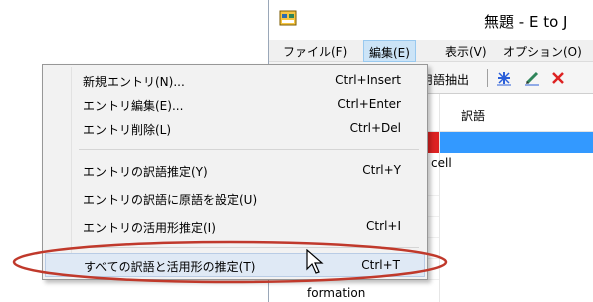 This screenshot has width=593, height=302. I want to click on toolbar-separator, so click(487, 78).